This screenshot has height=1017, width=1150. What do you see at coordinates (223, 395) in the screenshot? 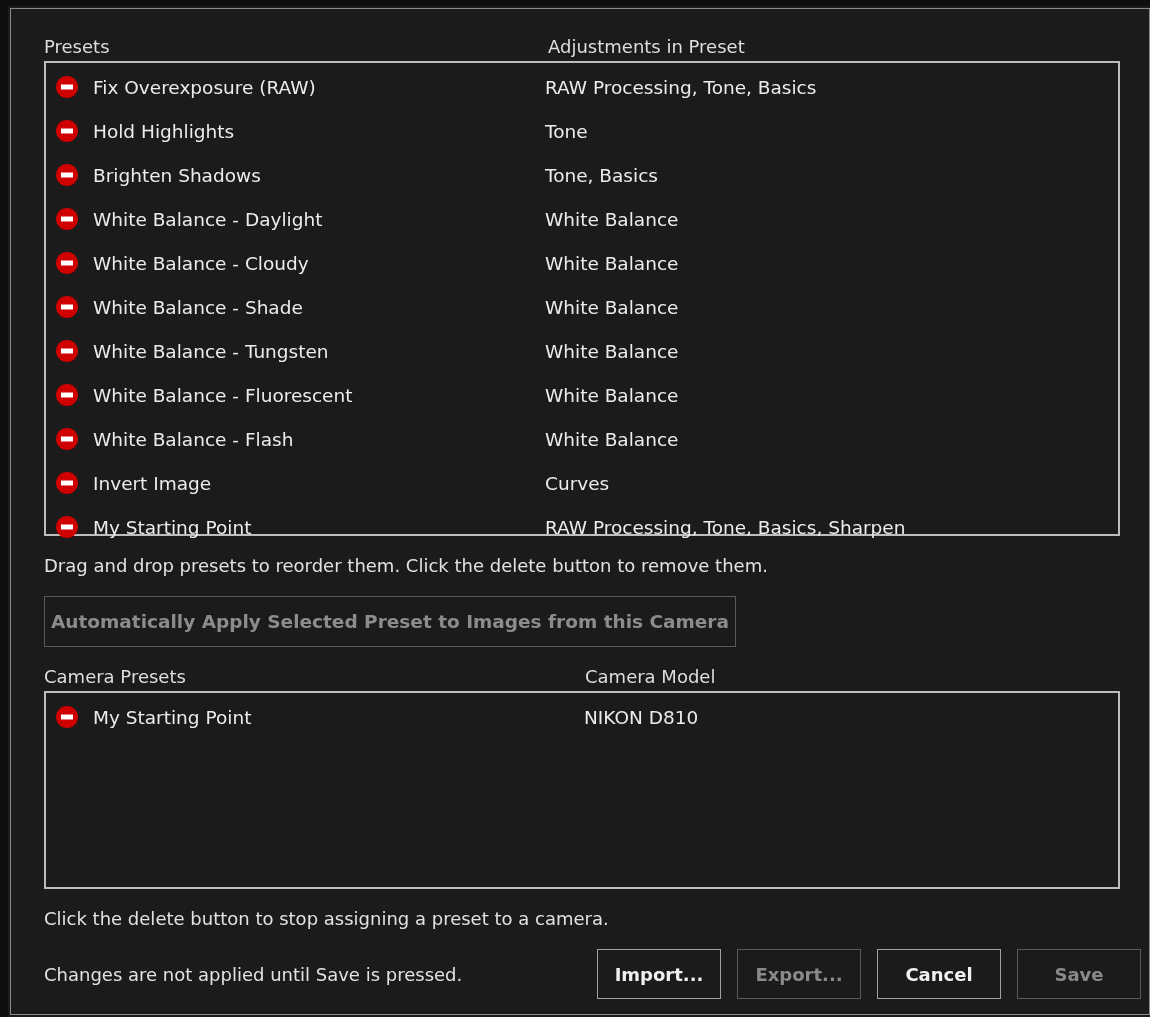
I see `preset-name: White Balance - Fluorescent` at bounding box center [223, 395].